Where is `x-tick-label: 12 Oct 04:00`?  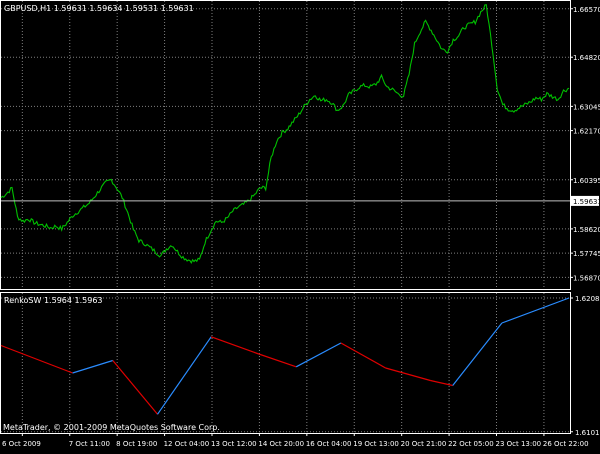
x-tick-label: 12 Oct 04:00 is located at coordinates (187, 444).